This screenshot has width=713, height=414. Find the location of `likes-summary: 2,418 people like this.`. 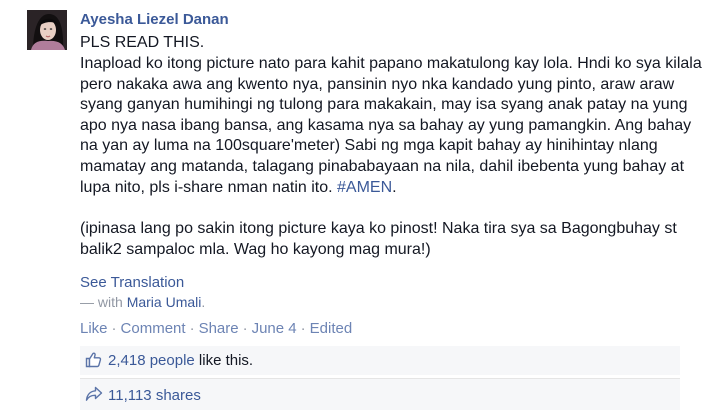

likes-summary: 2,418 people like this. is located at coordinates (380, 360).